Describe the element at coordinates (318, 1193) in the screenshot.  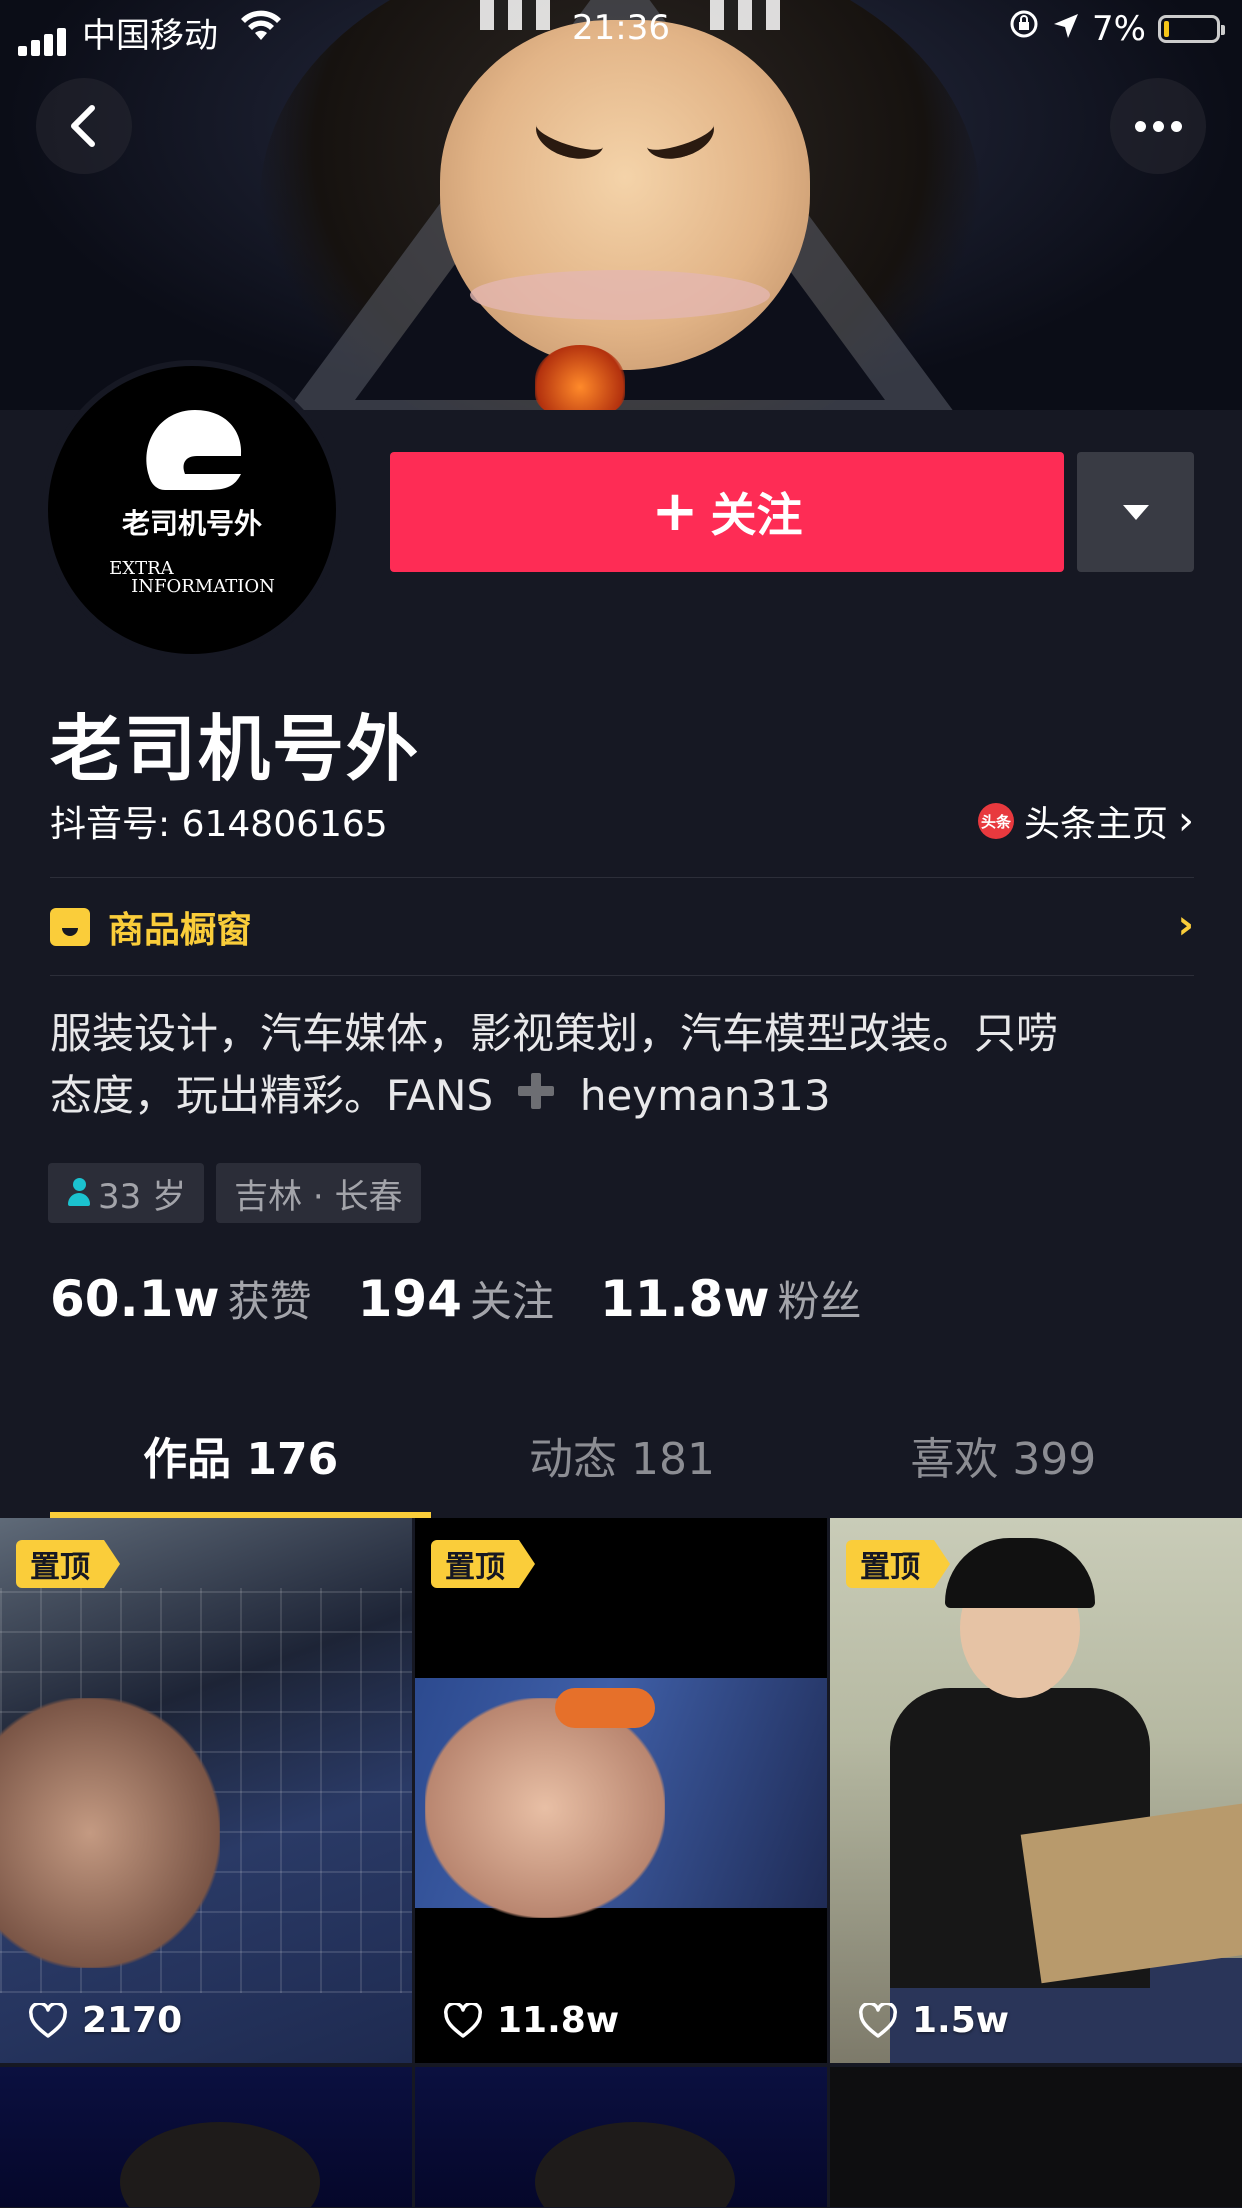
I see `location-tag: 吉林 · 长春` at that location.